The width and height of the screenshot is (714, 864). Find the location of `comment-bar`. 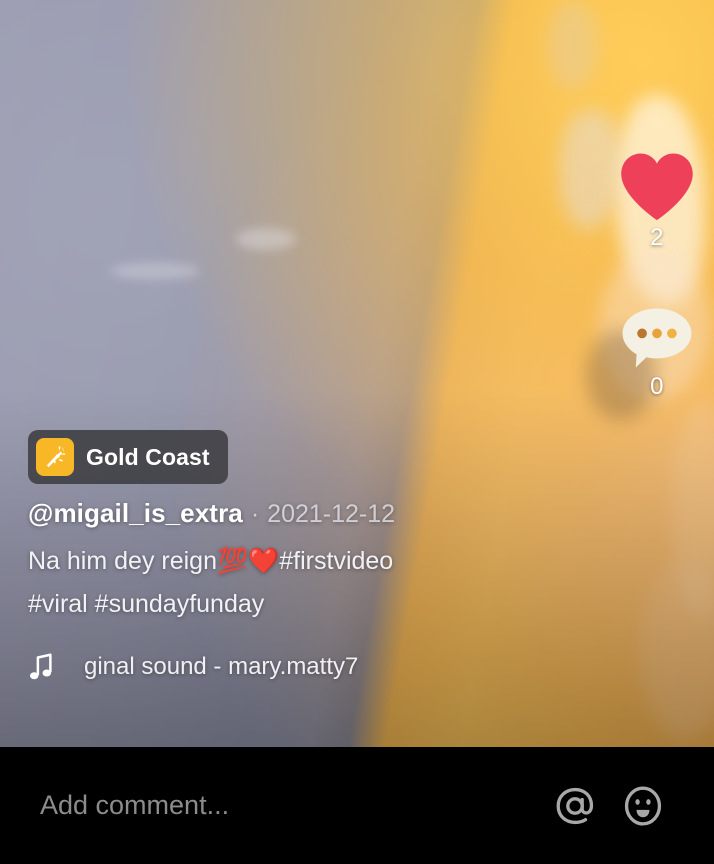

comment-bar is located at coordinates (357, 805).